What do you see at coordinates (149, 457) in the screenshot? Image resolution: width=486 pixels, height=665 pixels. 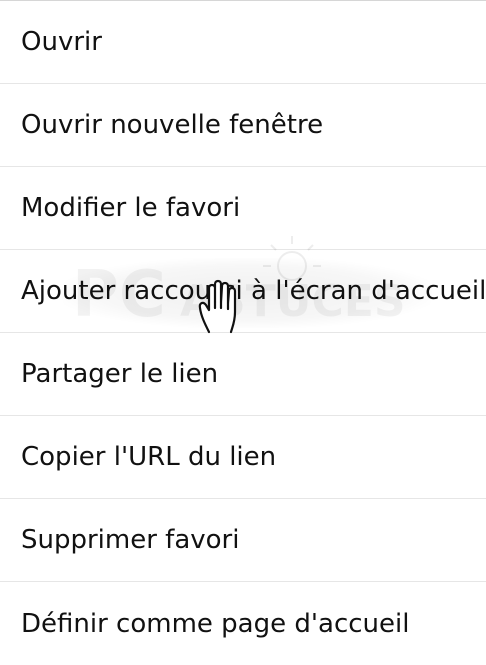 I see `menu-item-label: Copier l'URL du lien` at bounding box center [149, 457].